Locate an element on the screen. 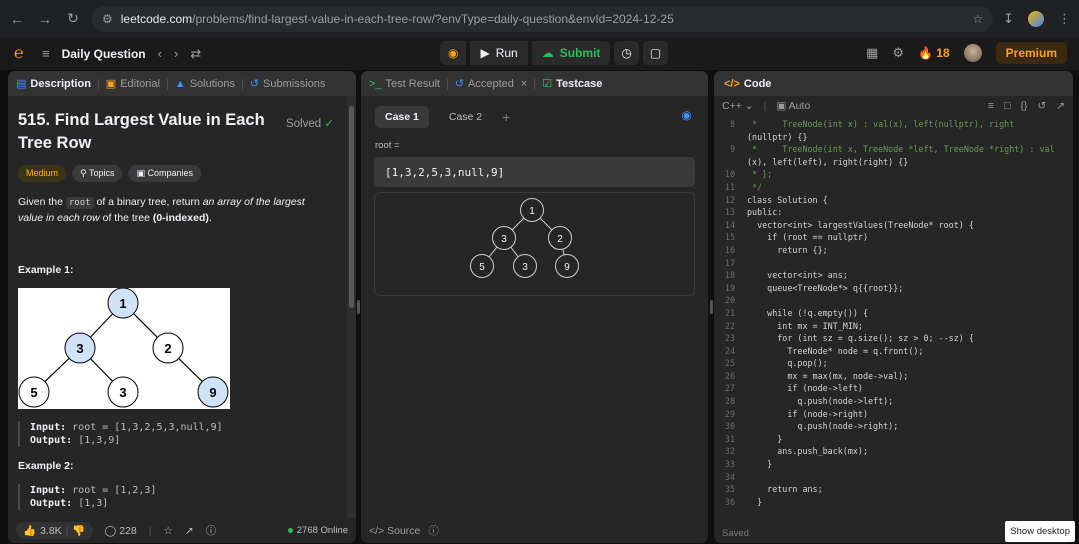 The height and width of the screenshot is (544, 1079). tab-testcase: ☑ Testcase is located at coordinates (572, 84).